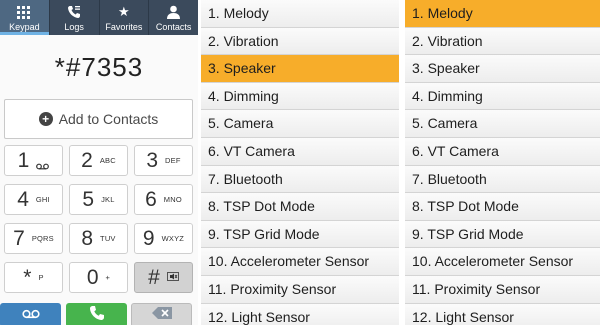 The width and height of the screenshot is (600, 325). Describe the element at coordinates (151, 199) in the screenshot. I see `key-digit: 6` at that location.